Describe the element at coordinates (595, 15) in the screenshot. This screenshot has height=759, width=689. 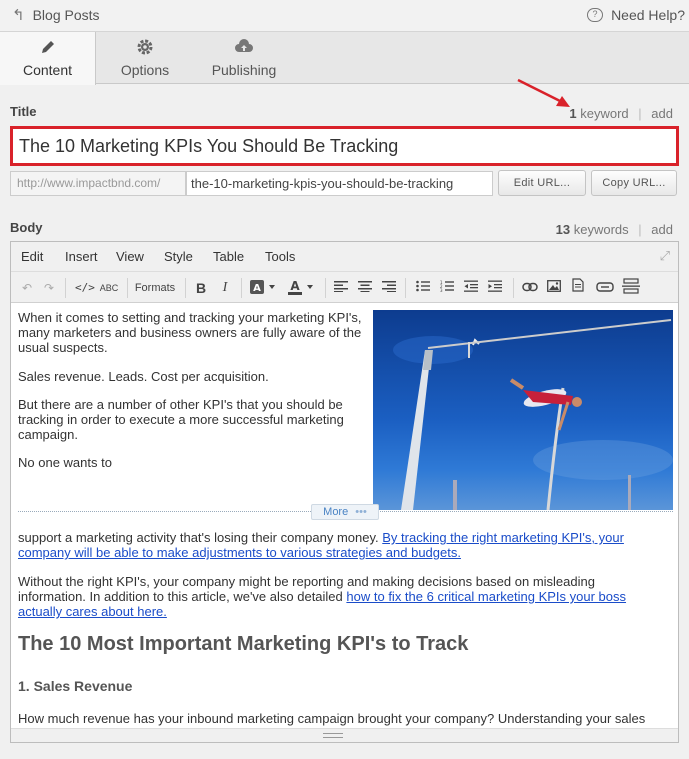
I see `chat-question-icon: ?` at that location.